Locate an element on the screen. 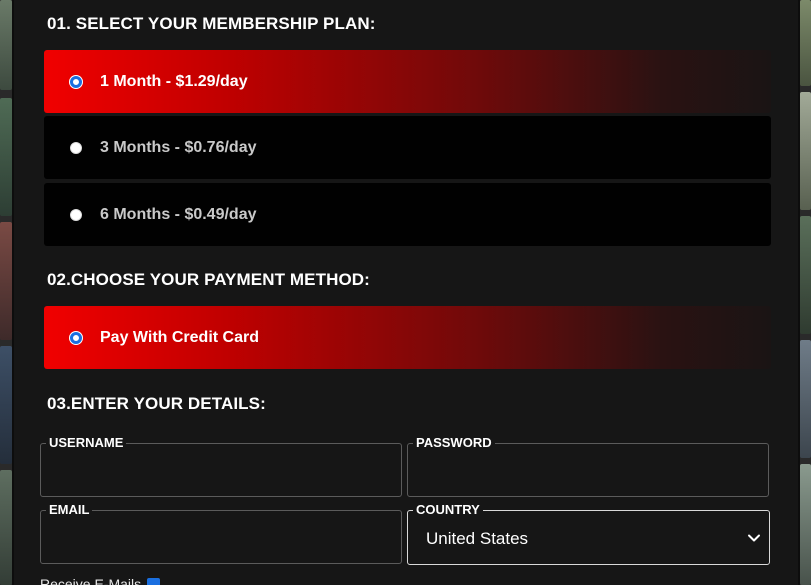  country-label: COUNTRY is located at coordinates (448, 510).